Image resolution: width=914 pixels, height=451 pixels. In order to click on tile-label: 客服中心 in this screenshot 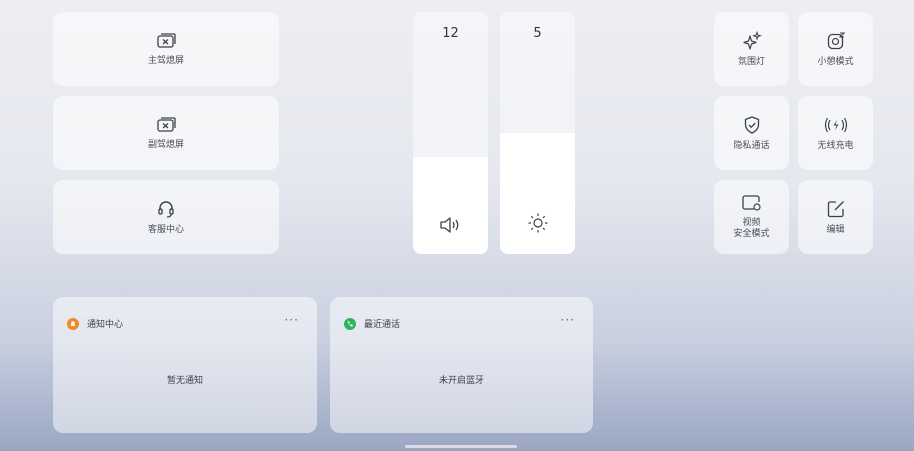, I will do `click(165, 229)`.